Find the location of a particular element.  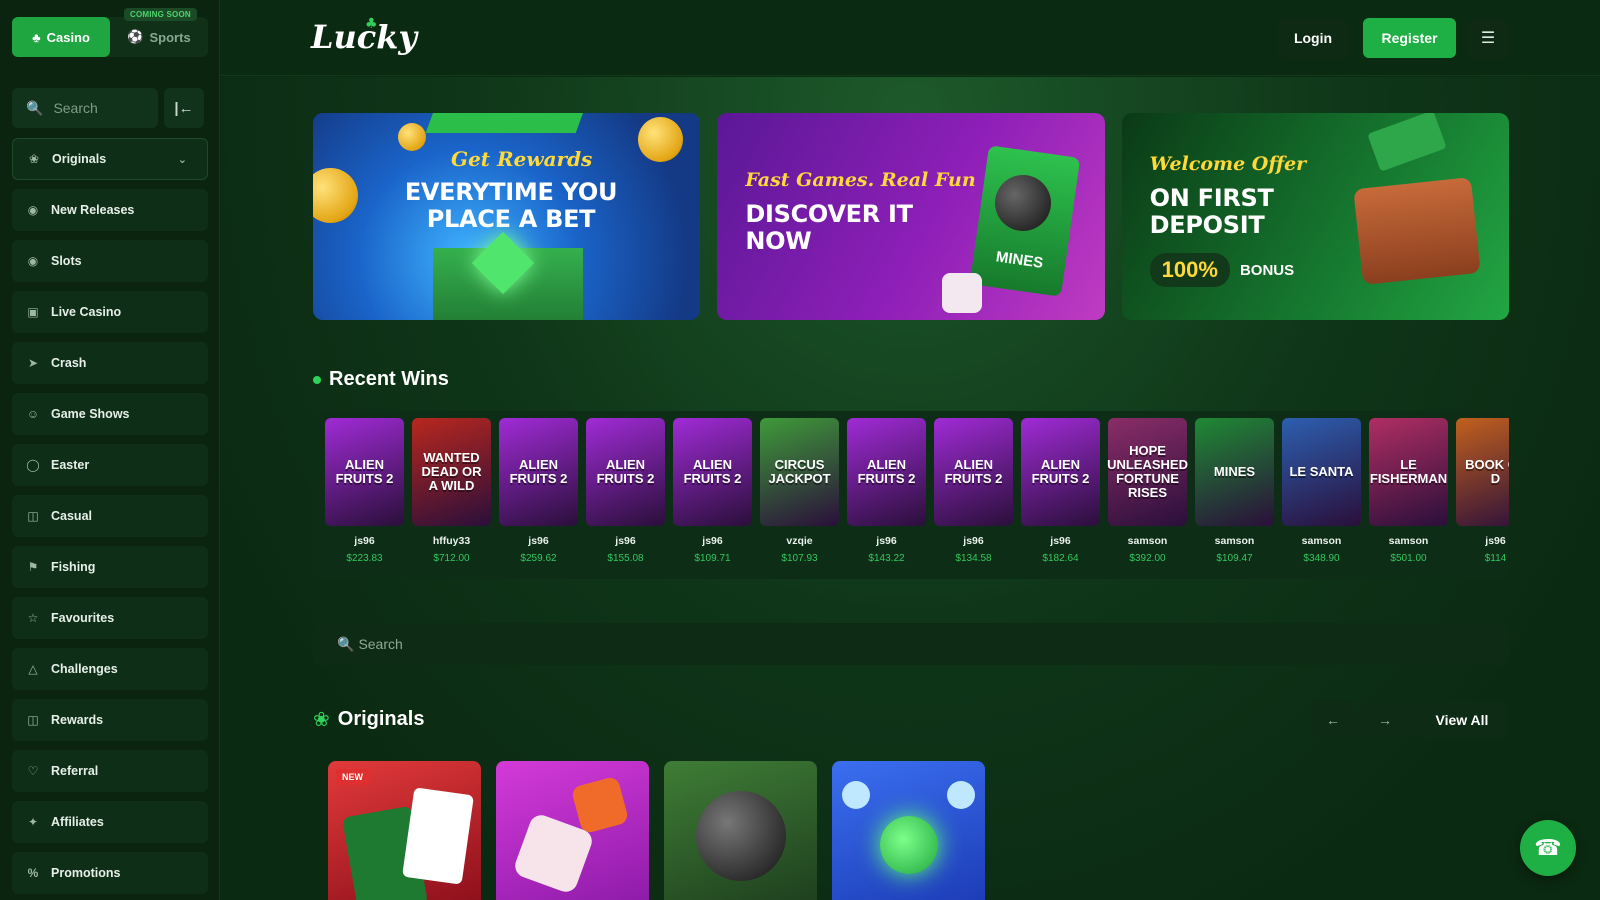

sidebar-item-label: Challenges is located at coordinates (84, 669).